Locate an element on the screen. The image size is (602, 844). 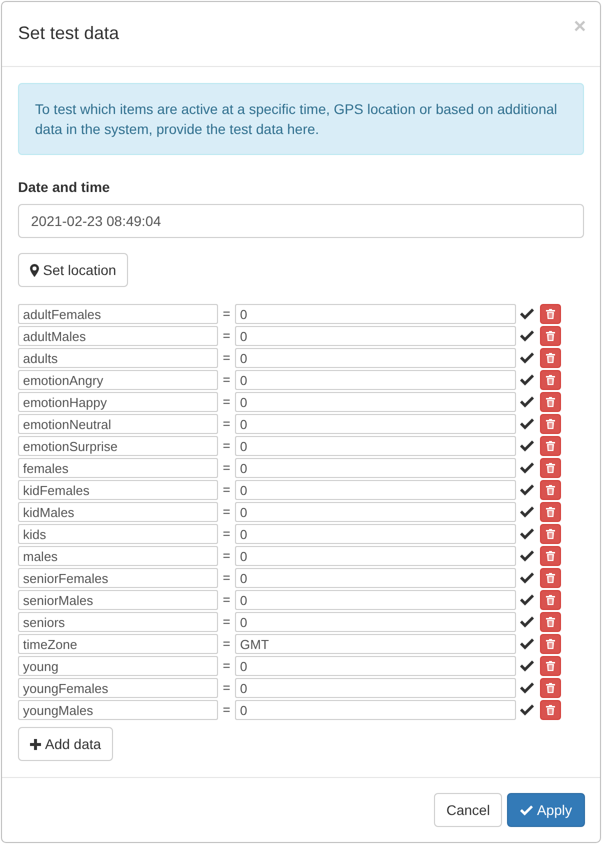
key-field: kidFemales is located at coordinates (118, 490).